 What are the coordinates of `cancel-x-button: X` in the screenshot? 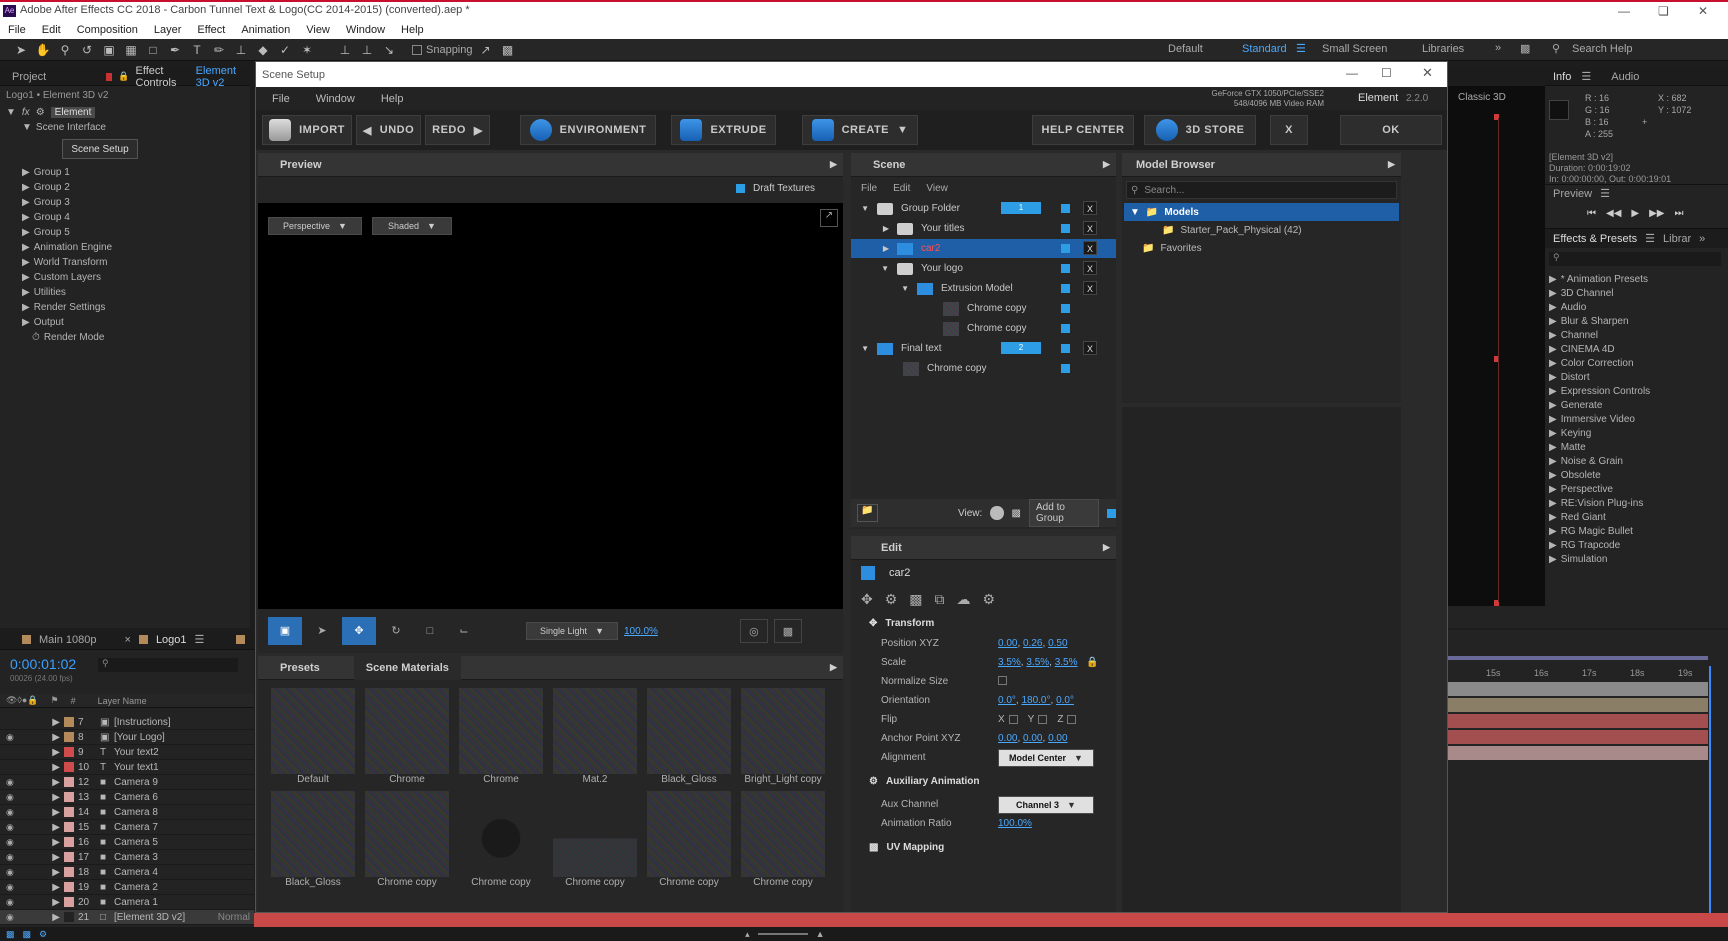 It's located at (1289, 130).